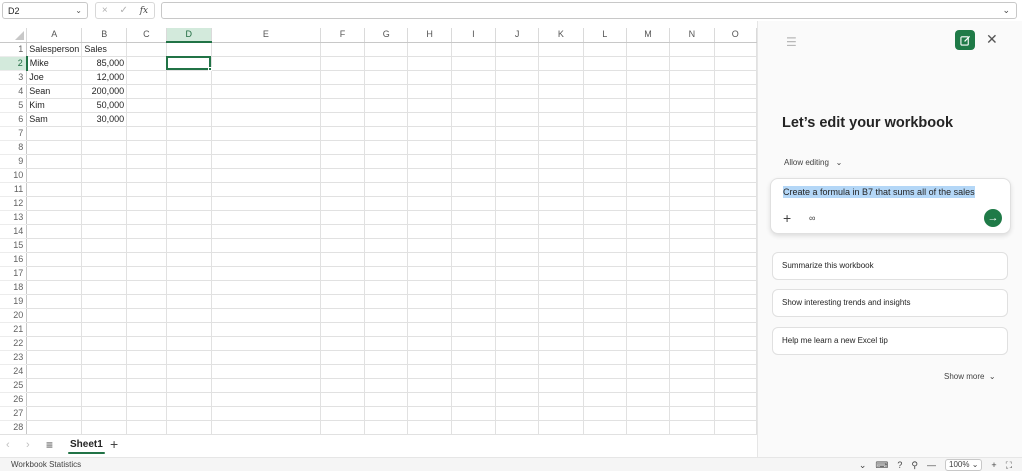 The height and width of the screenshot is (471, 1022). I want to click on cell-n18, so click(692, 287).